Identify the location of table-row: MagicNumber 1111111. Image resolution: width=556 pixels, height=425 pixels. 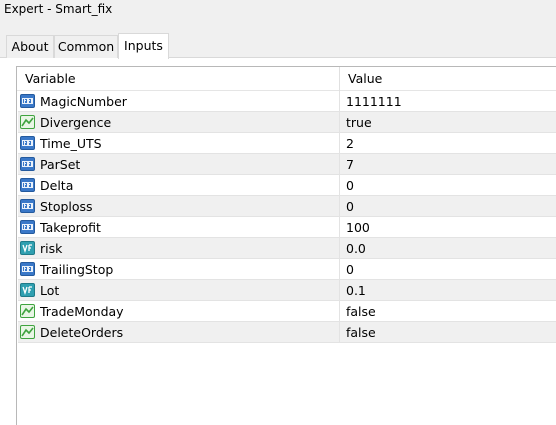
(287, 101).